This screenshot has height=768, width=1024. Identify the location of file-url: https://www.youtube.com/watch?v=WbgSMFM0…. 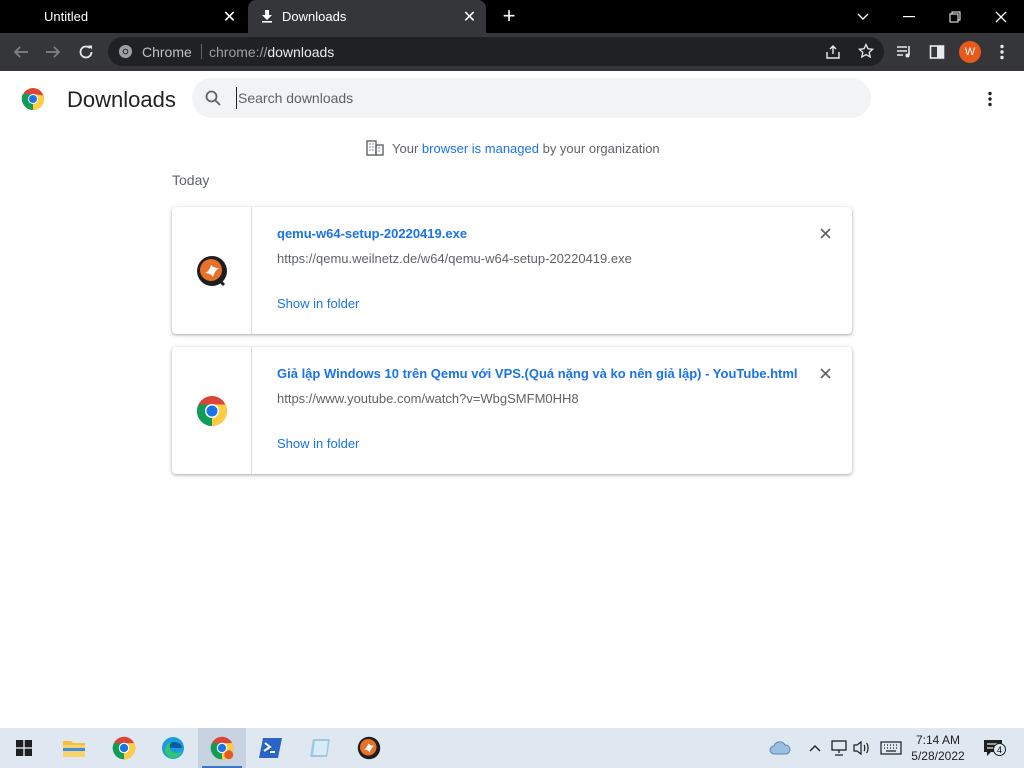
(428, 398).